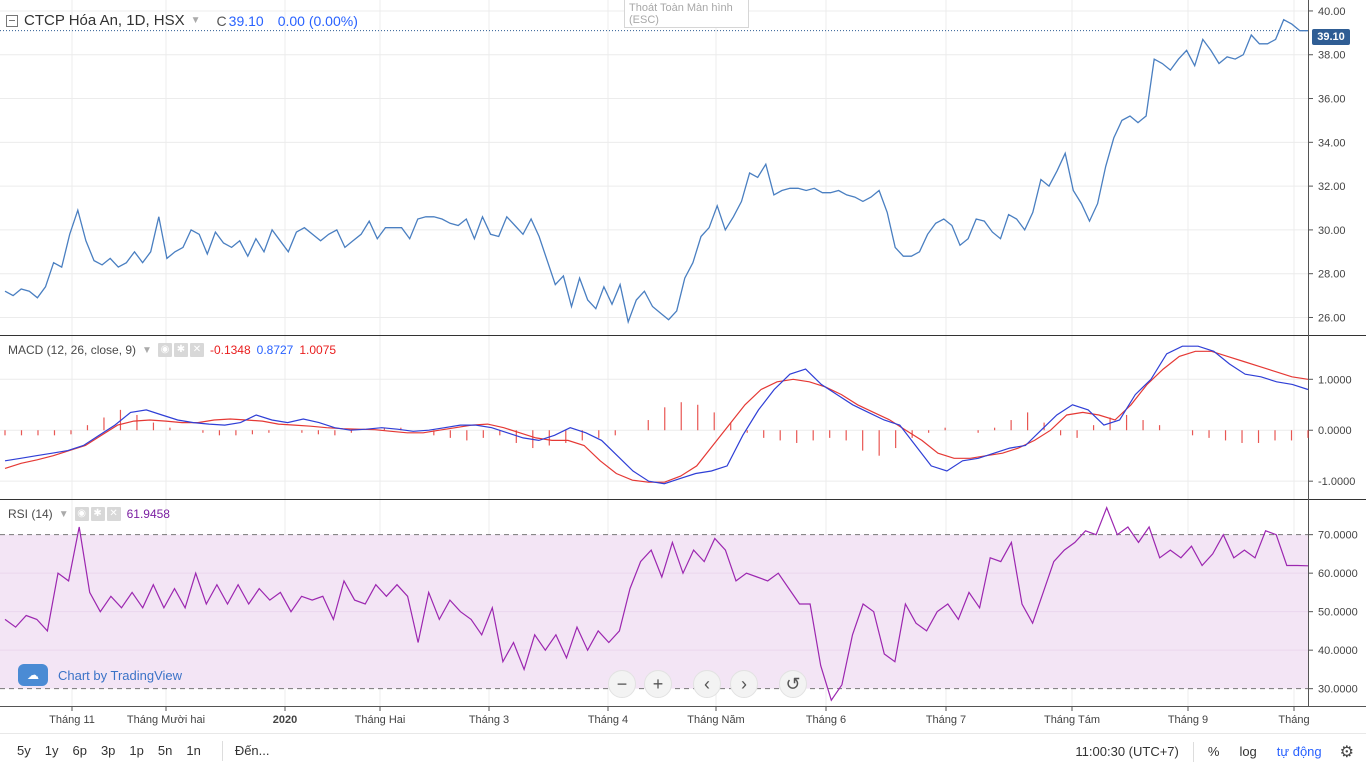 This screenshot has width=1366, height=768. What do you see at coordinates (52, 751) in the screenshot?
I see `range-1y: 1y` at bounding box center [52, 751].